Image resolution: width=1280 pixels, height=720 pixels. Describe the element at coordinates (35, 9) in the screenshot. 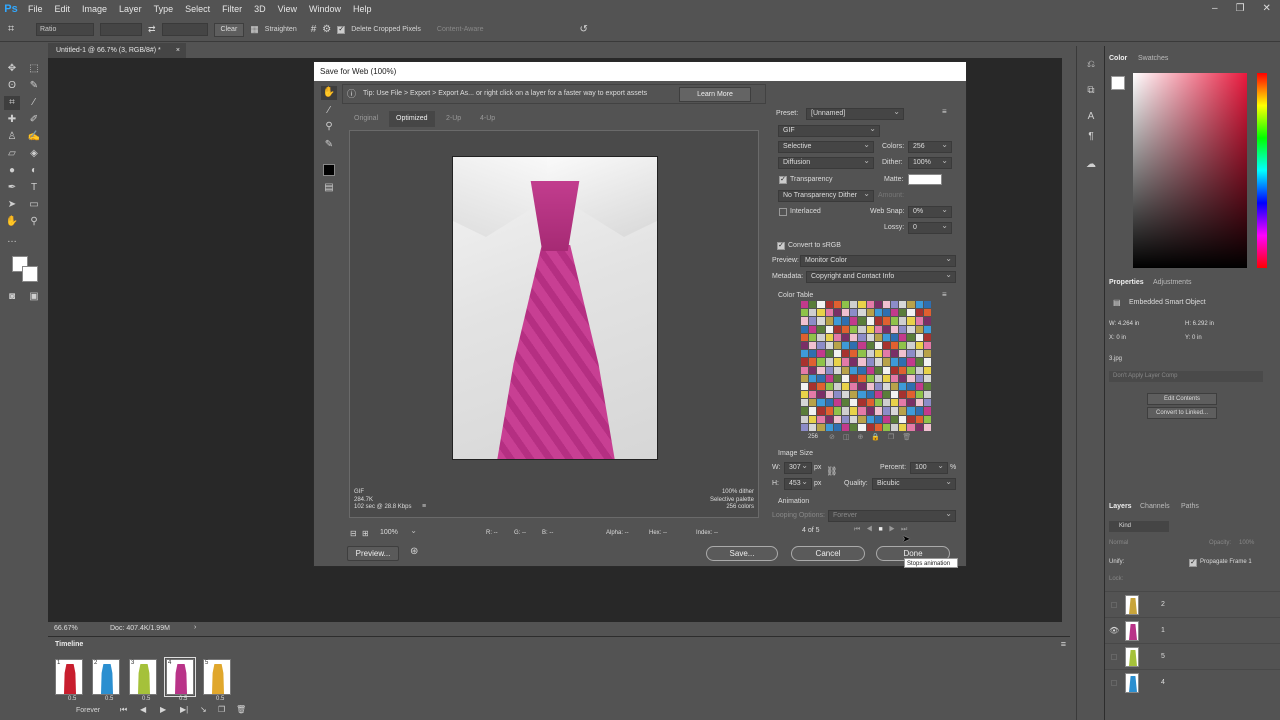

I see `menu-file: File` at that location.